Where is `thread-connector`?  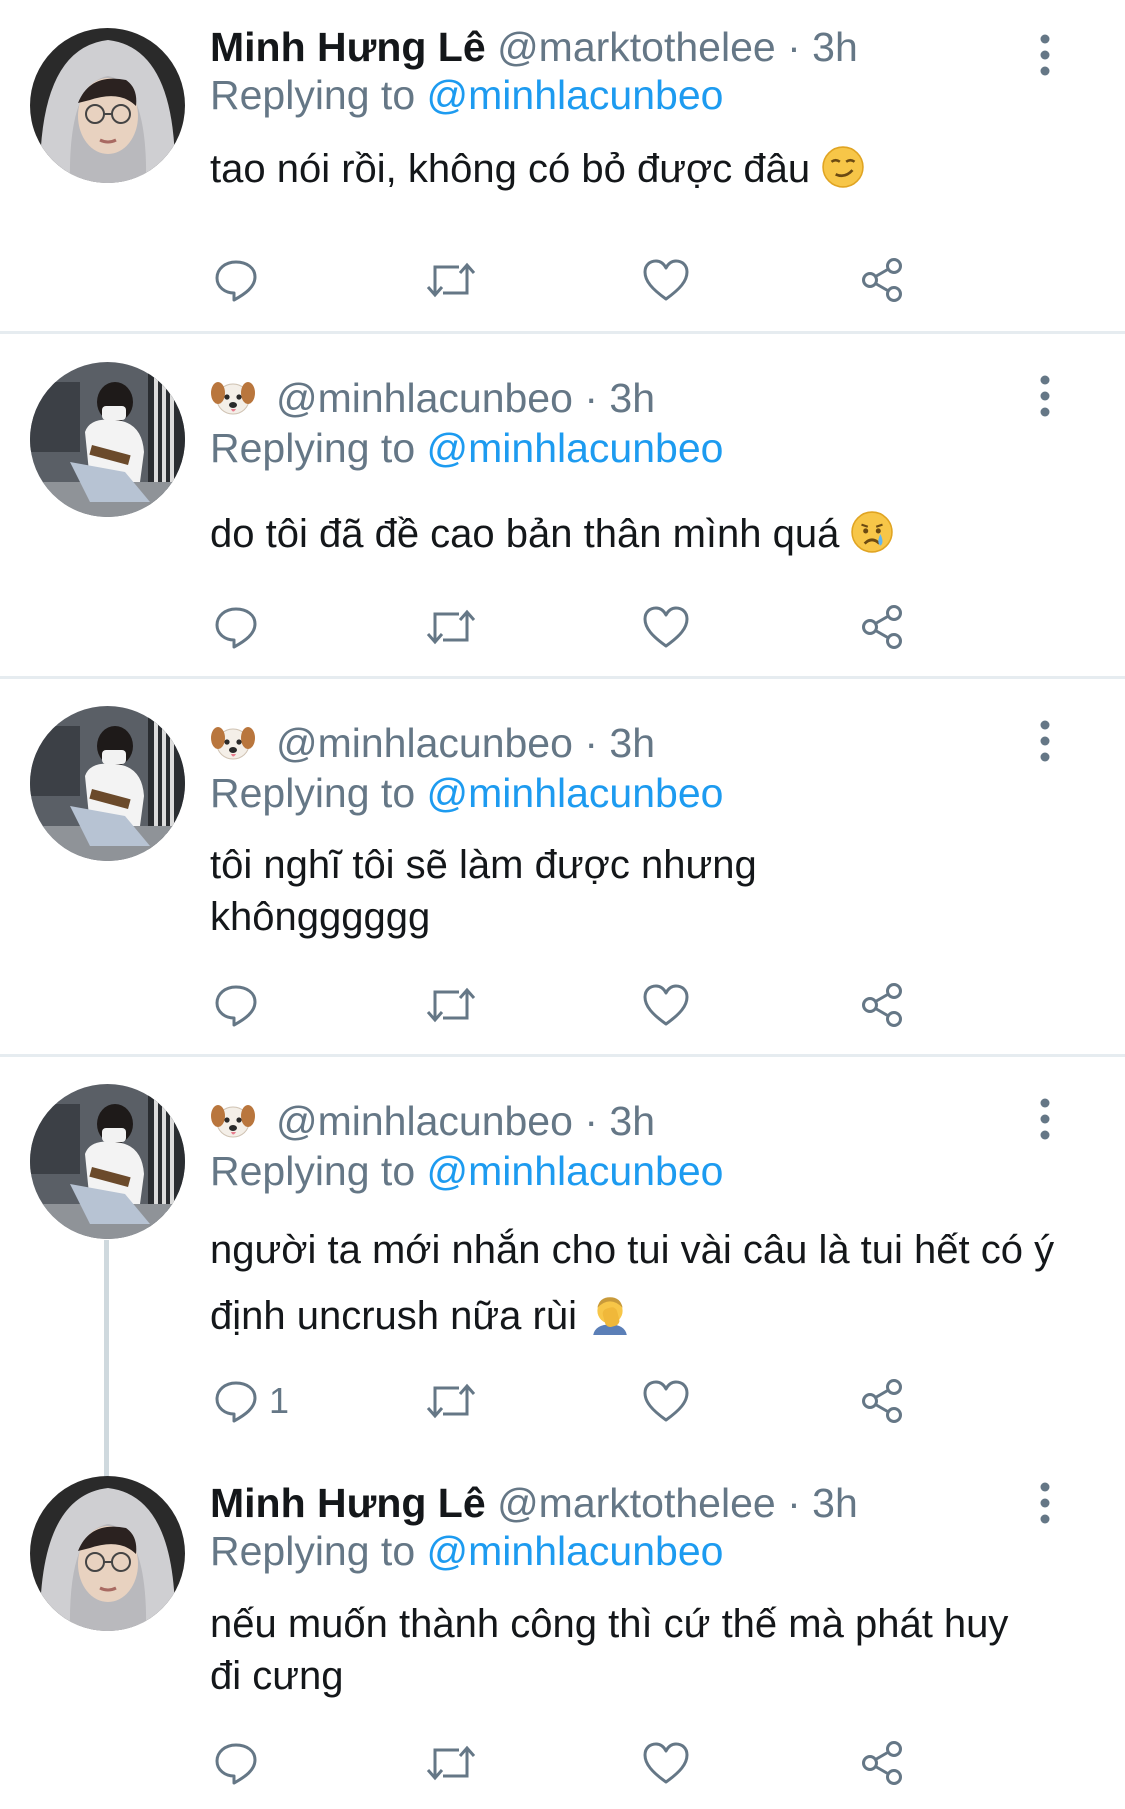
thread-connector is located at coordinates (106, 1360).